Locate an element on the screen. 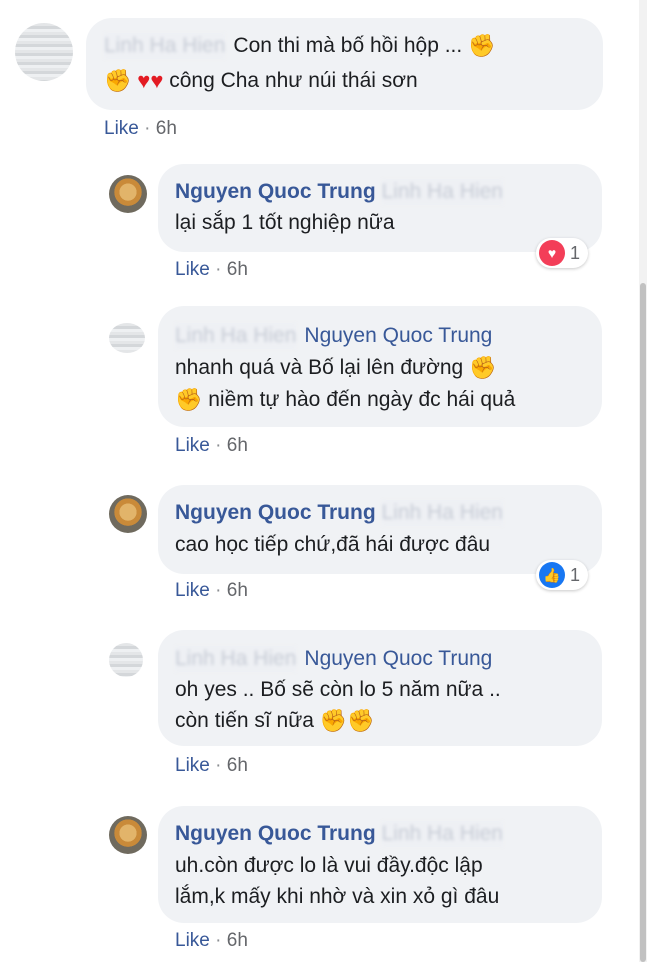 The width and height of the screenshot is (647, 962). comment-text-line: lại sắp 1 tốt nghiệp nữa is located at coordinates (285, 223).